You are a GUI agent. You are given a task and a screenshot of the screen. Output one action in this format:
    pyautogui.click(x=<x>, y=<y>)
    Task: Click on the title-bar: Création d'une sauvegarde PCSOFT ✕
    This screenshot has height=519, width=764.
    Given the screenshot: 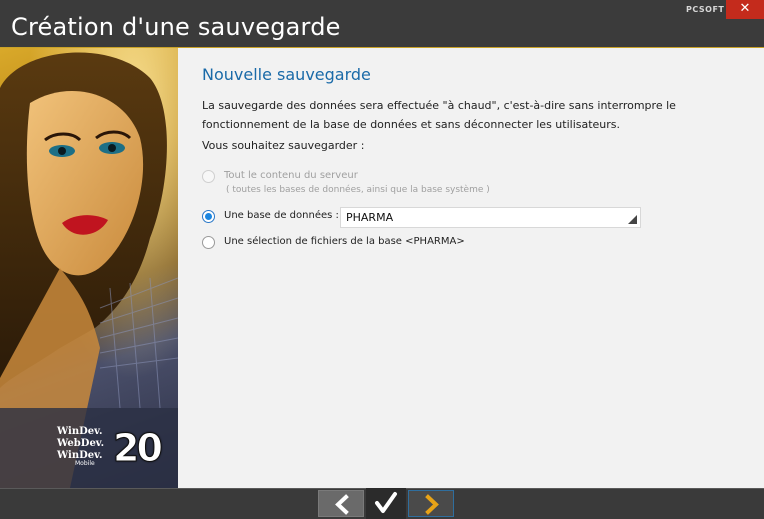 What is the action you would take?
    pyautogui.click(x=382, y=24)
    